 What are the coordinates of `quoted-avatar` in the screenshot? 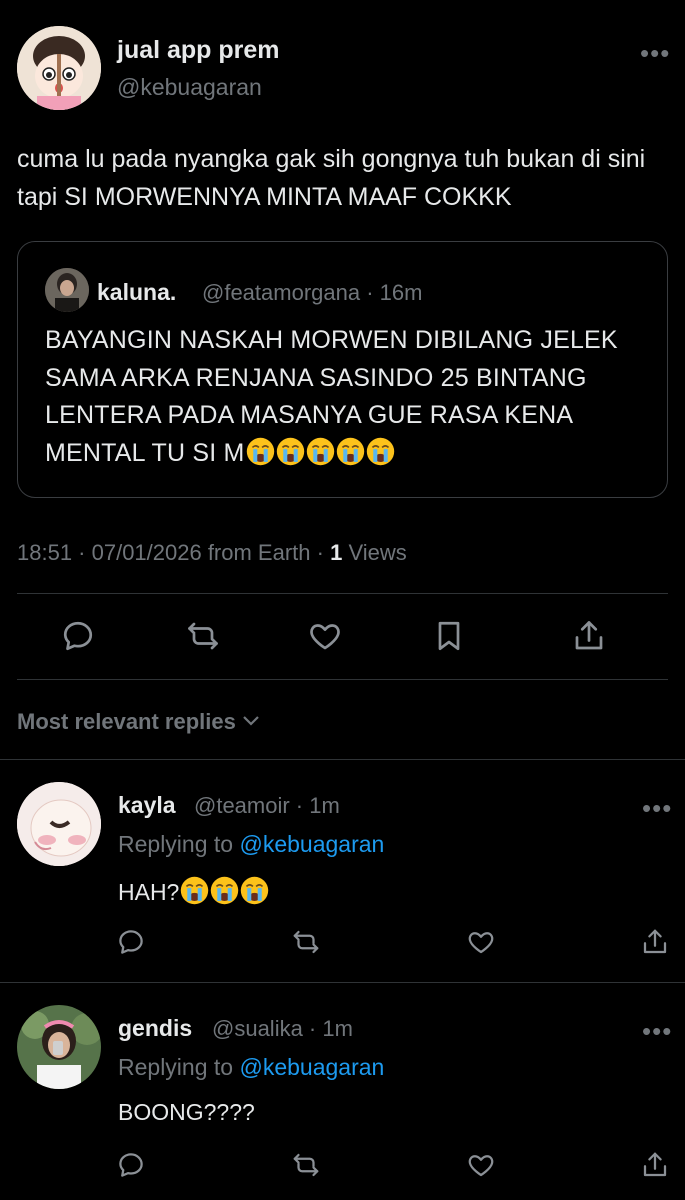 It's located at (67, 290).